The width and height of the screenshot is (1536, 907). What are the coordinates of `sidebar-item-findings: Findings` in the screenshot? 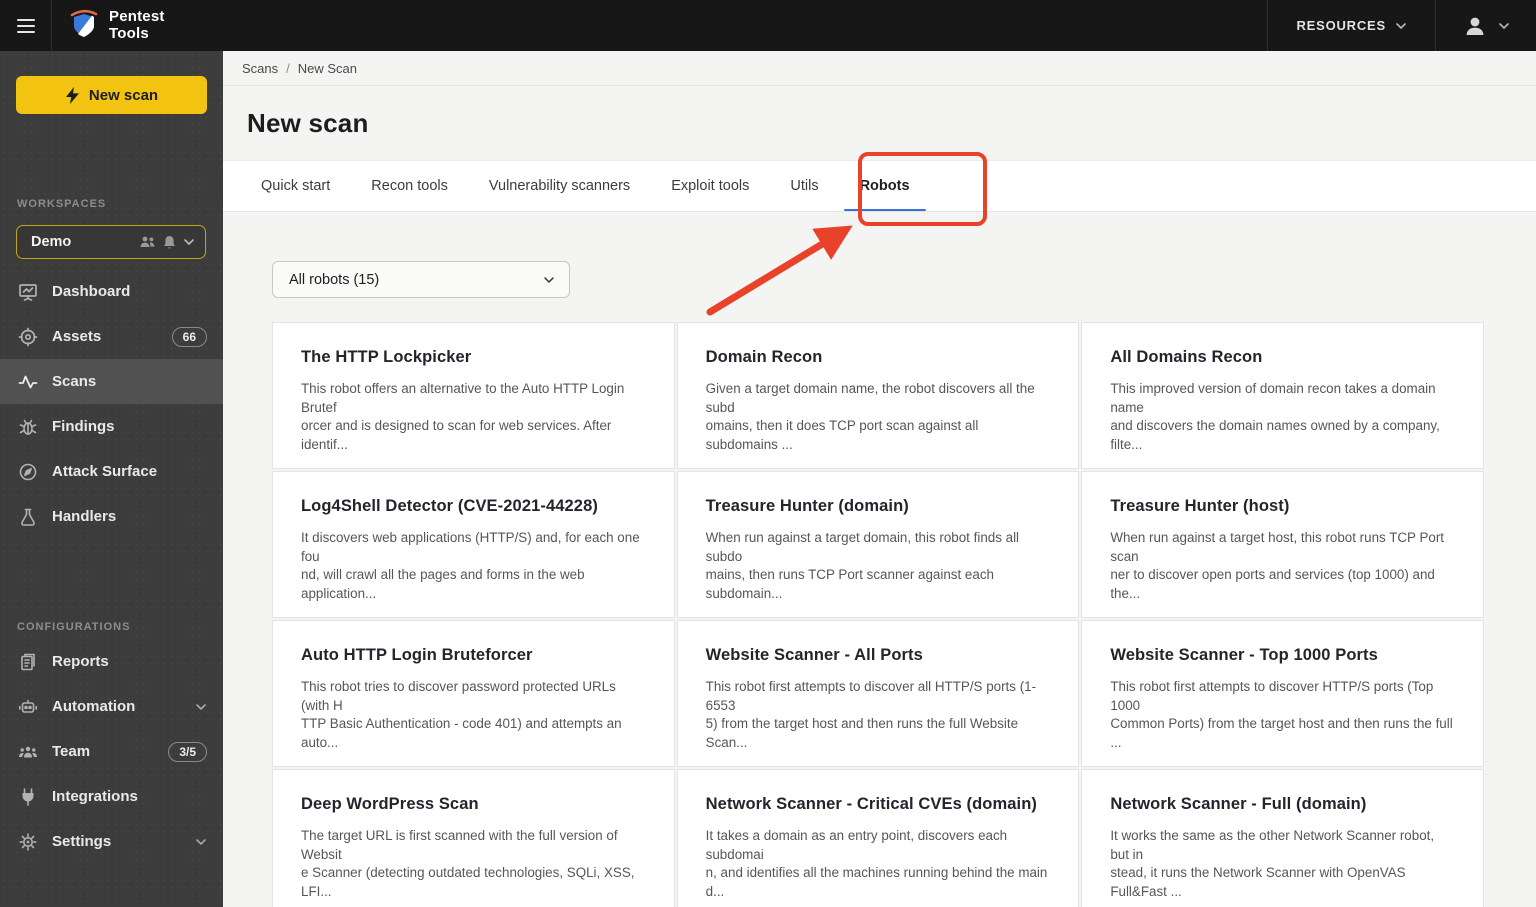 It's located at (111, 426).